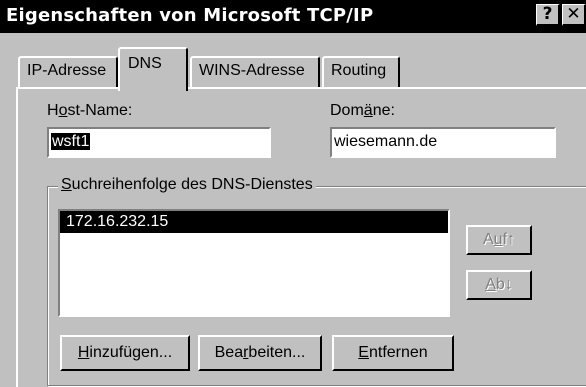  Describe the element at coordinates (443, 142) in the screenshot. I see `domain-input: wiesemann.de` at that location.